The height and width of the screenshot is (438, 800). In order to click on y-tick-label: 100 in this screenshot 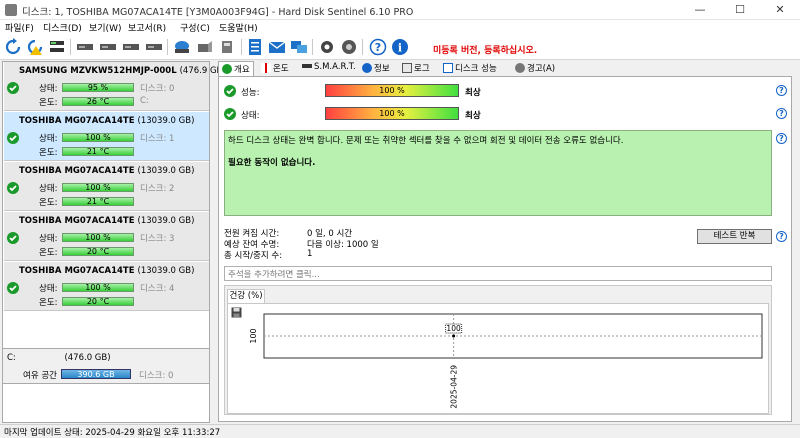, I will do `click(253, 335)`.